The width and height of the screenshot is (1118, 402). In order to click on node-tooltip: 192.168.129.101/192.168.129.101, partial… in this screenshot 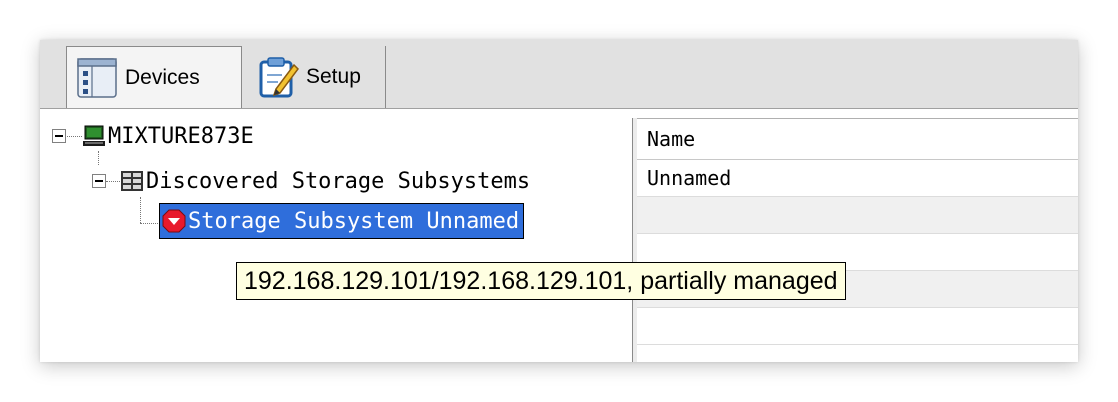, I will do `click(541, 281)`.